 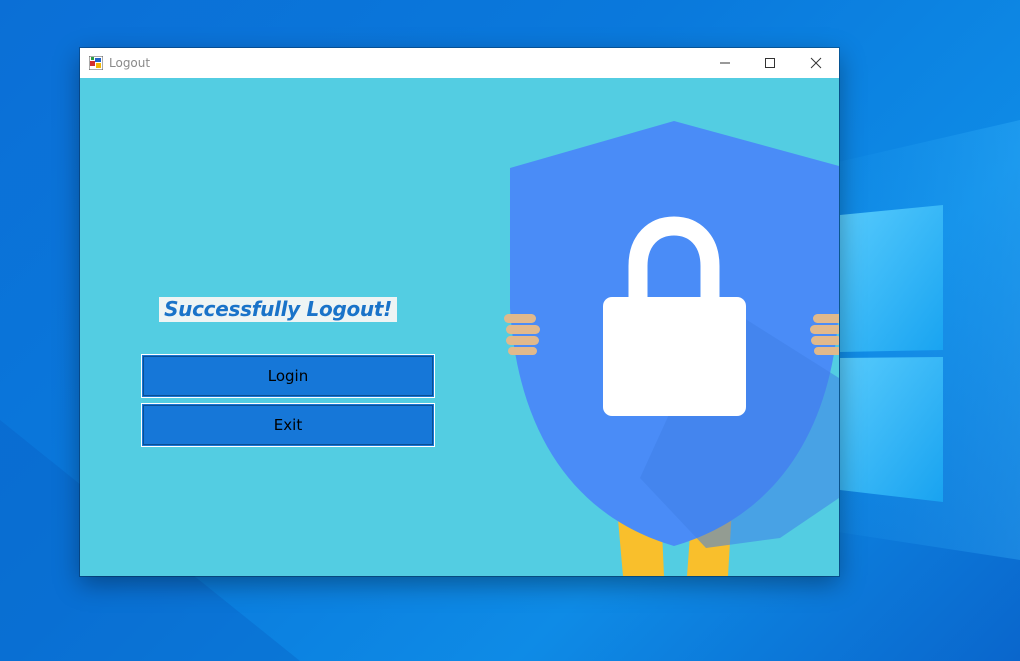 What do you see at coordinates (130, 63) in the screenshot?
I see `window-title: Logout` at bounding box center [130, 63].